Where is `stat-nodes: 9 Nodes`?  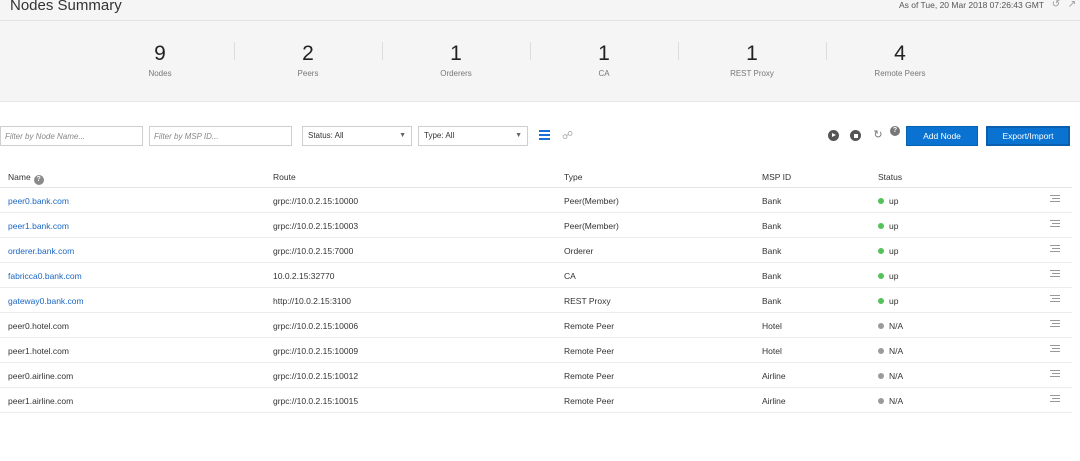
stat-nodes: 9 Nodes is located at coordinates (160, 65).